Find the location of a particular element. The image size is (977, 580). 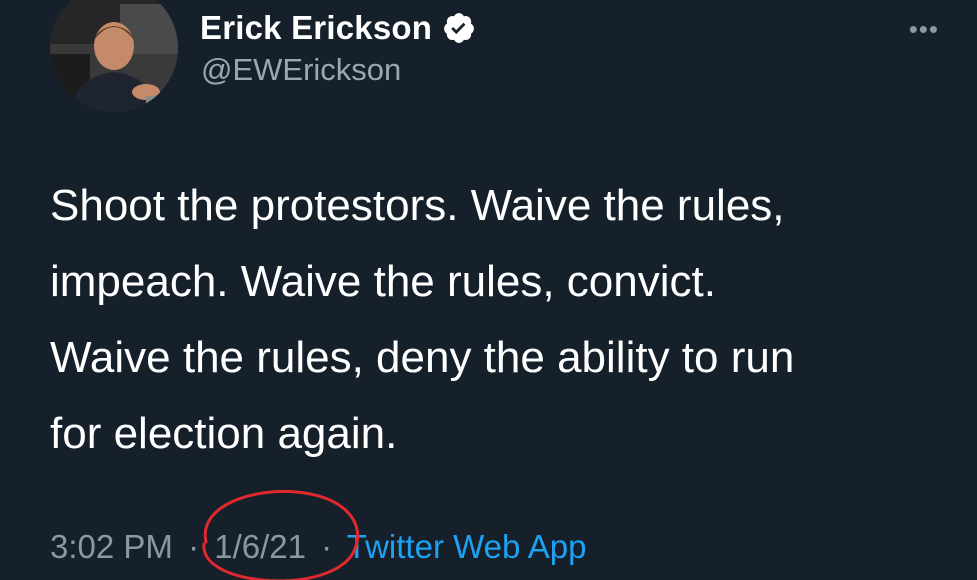

tweet-source-link: Twitter Web App is located at coordinates (467, 546).